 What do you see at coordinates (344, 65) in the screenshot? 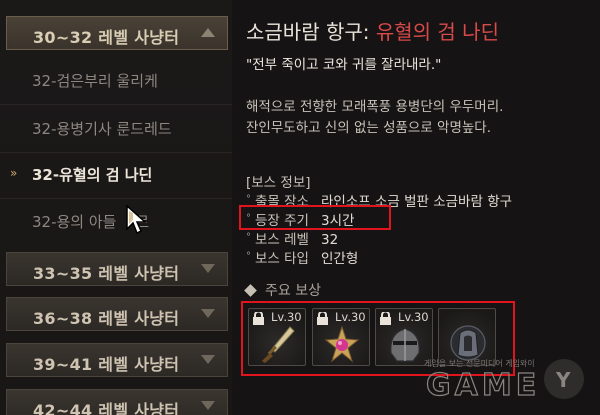
I see `boss-quote: "전부 죽이고 코와 귀를 잘라내라."` at bounding box center [344, 65].